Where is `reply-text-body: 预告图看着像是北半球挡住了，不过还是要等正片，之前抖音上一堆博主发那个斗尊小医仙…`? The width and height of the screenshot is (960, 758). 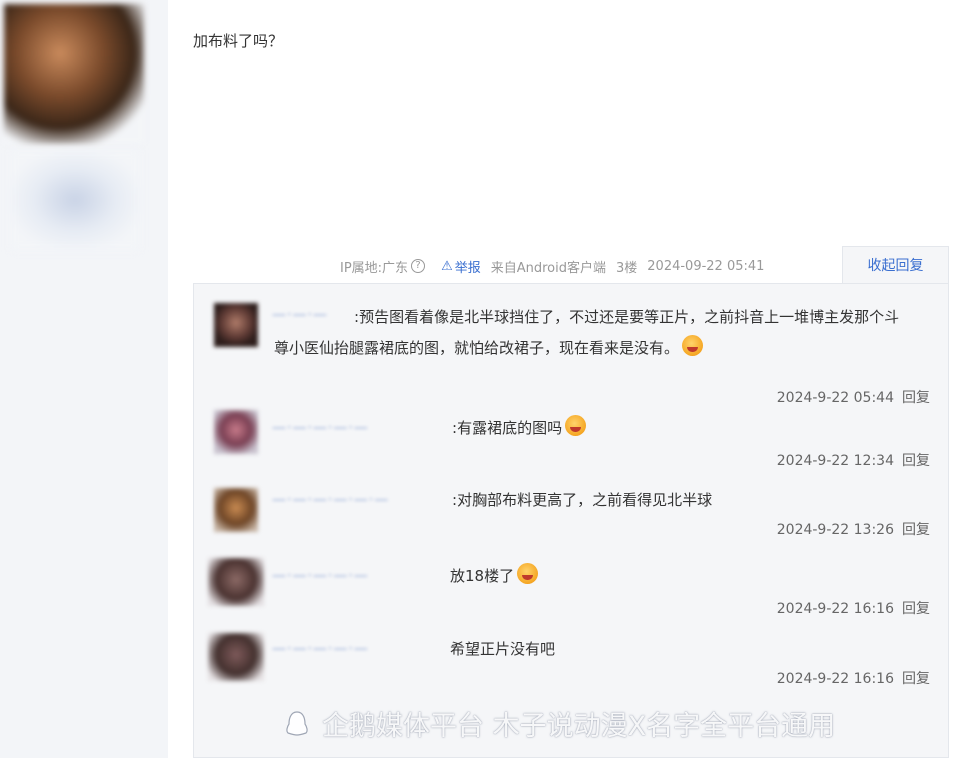
reply-text-body: 预告图看着像是北半球挡住了，不过还是要等正片，之前抖音上一堆博主发那个斗尊小医仙… is located at coordinates (587, 332).